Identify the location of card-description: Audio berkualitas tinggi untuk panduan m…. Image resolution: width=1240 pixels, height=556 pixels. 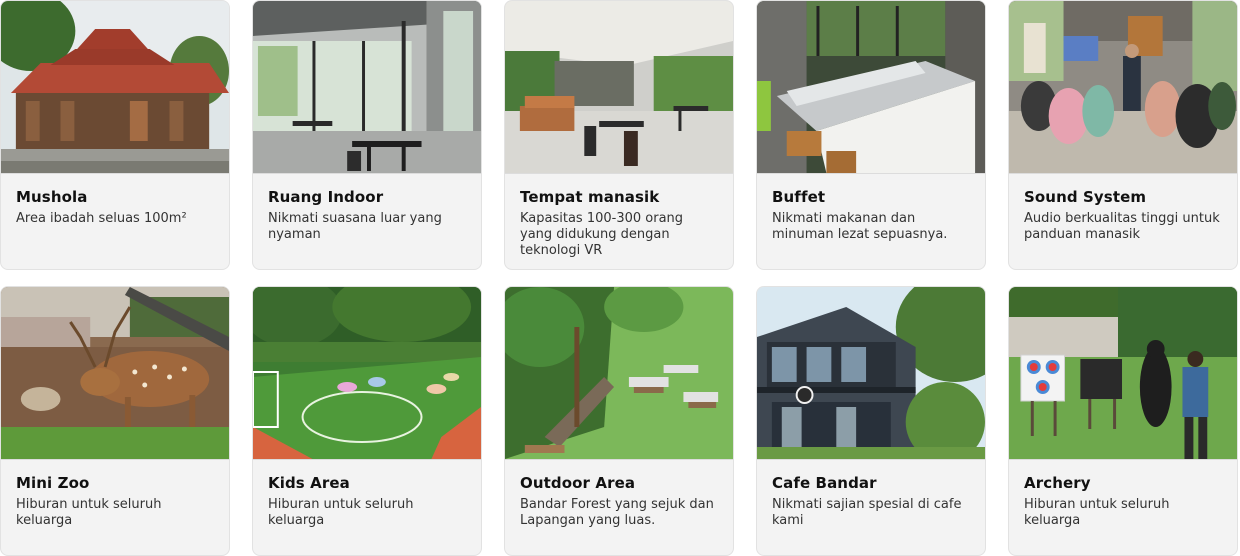
(1122, 226).